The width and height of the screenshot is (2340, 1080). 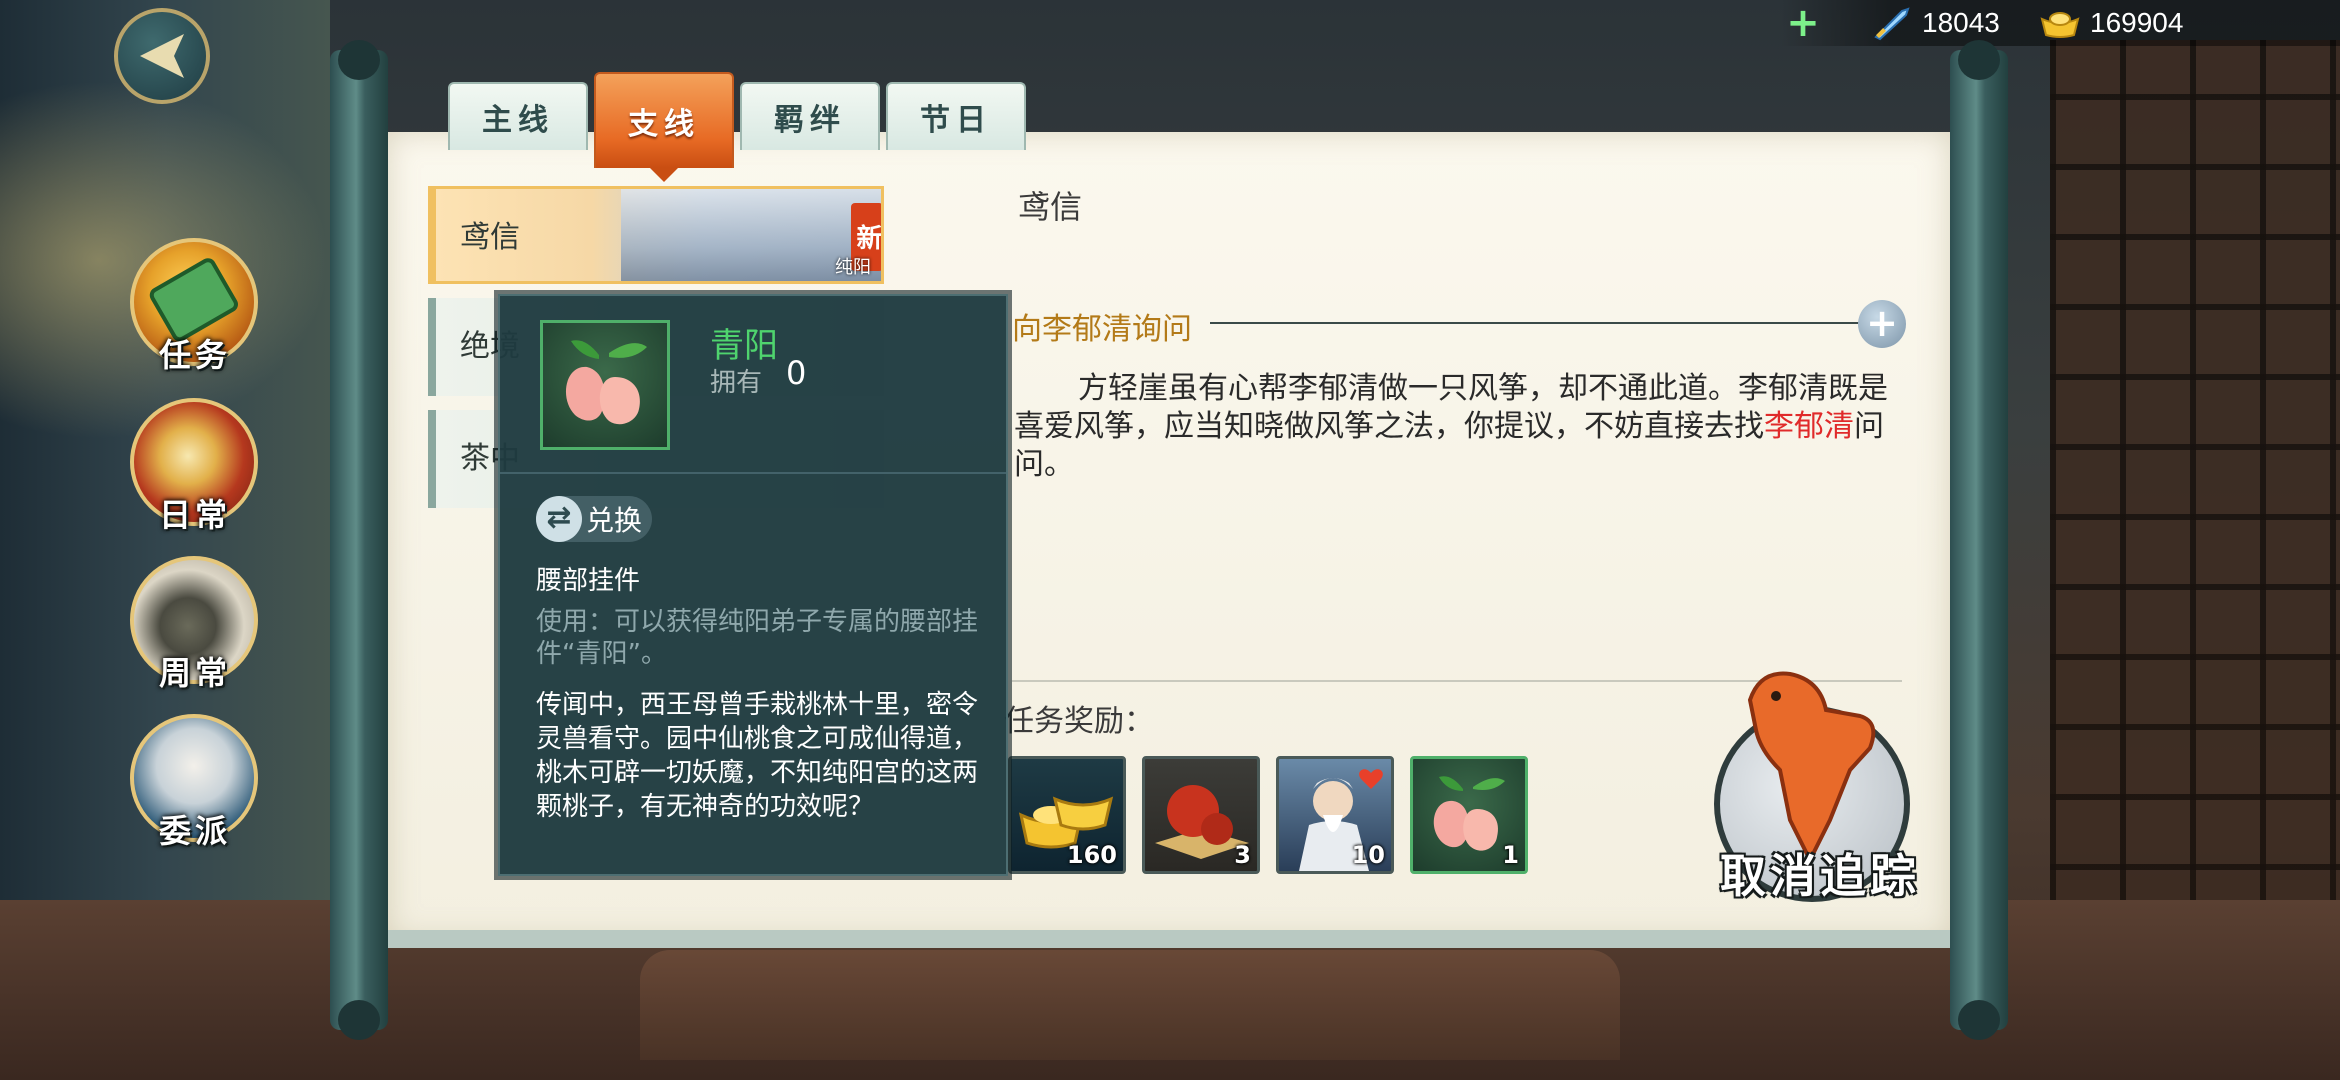 I want to click on quest-item-name: 鸢信, so click(x=490, y=237).